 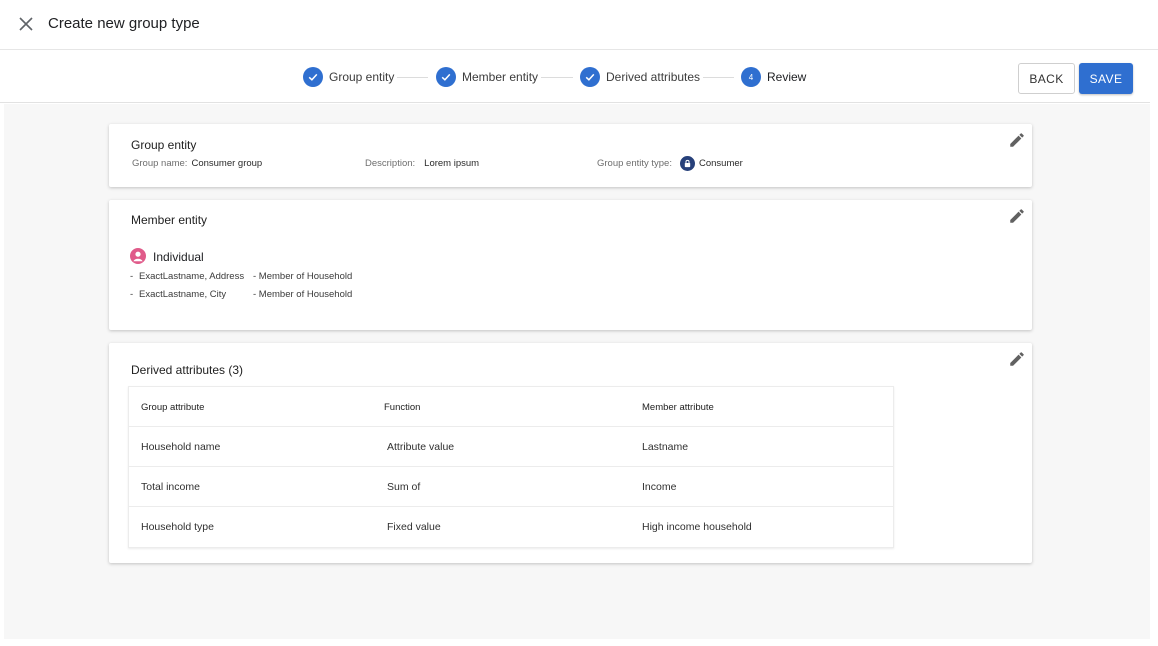 I want to click on table-cell: Fixed value, so click(x=414, y=527).